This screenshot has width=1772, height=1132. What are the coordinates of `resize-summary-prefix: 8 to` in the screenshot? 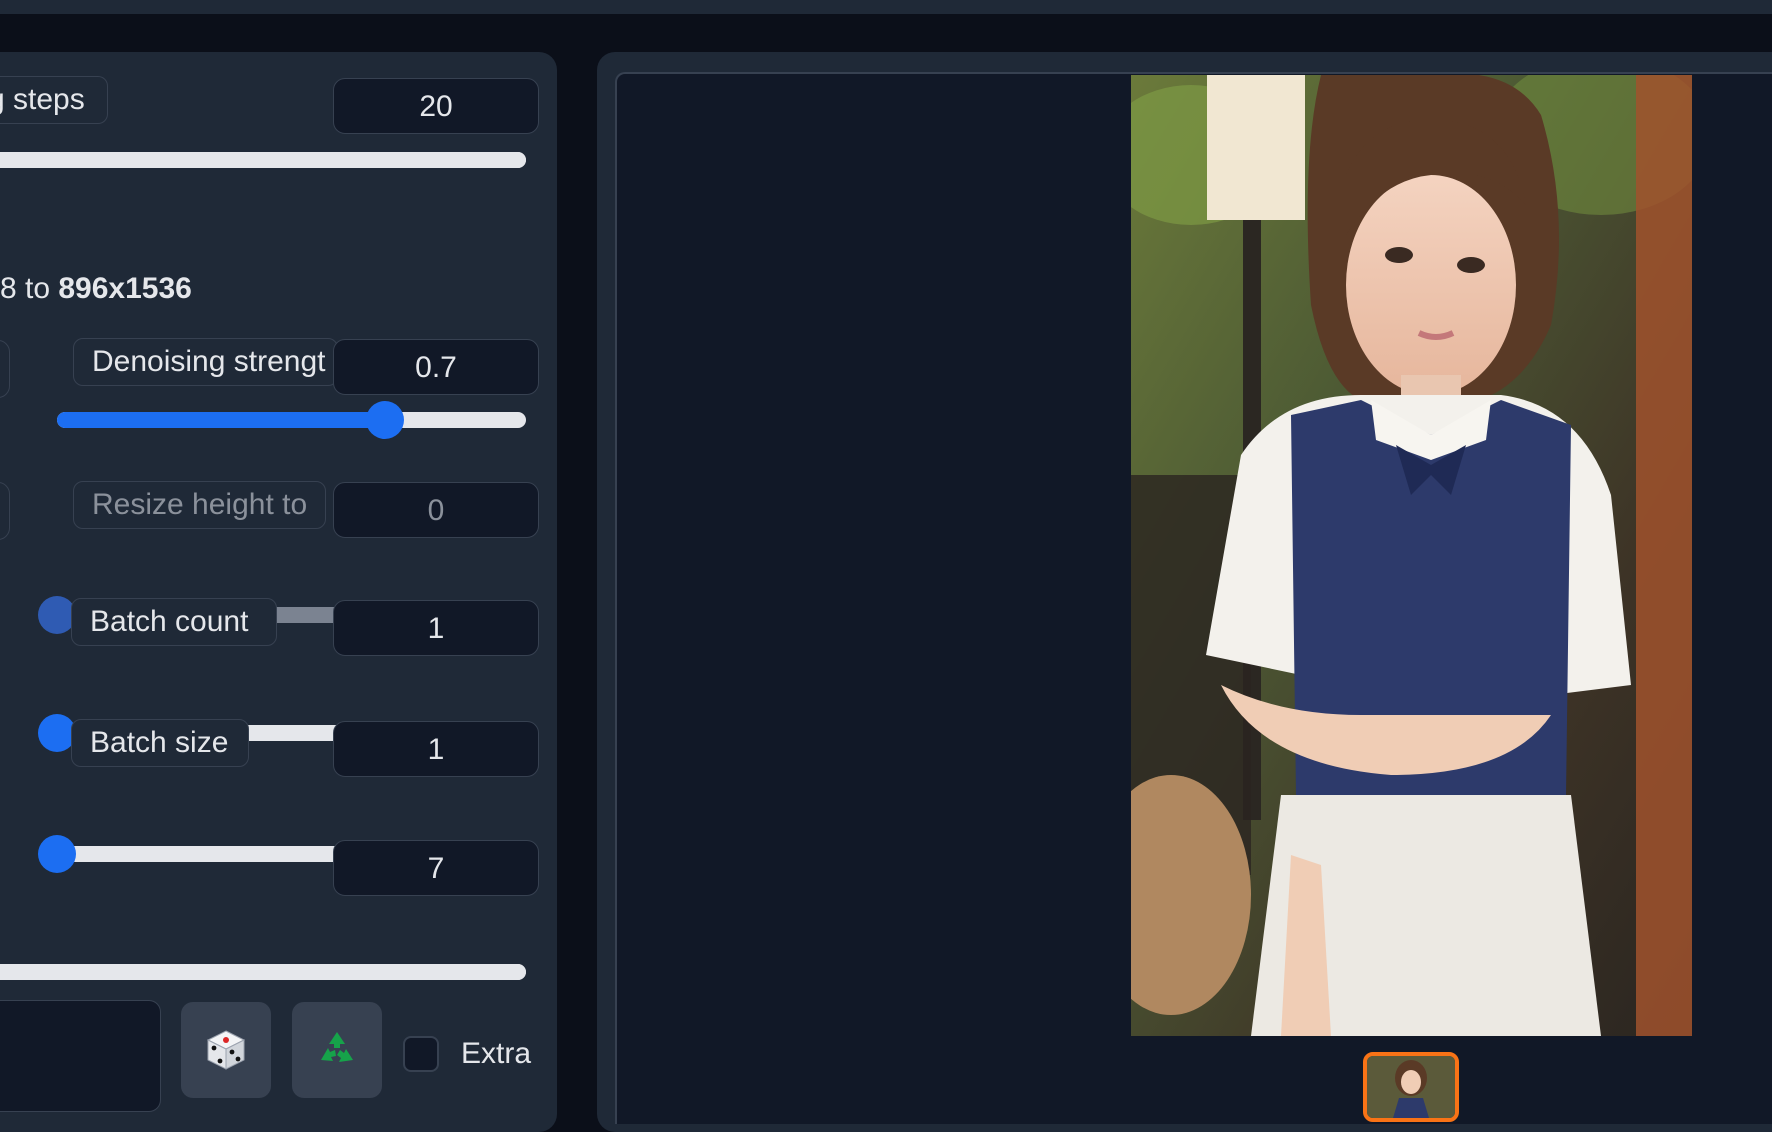 It's located at (29, 288).